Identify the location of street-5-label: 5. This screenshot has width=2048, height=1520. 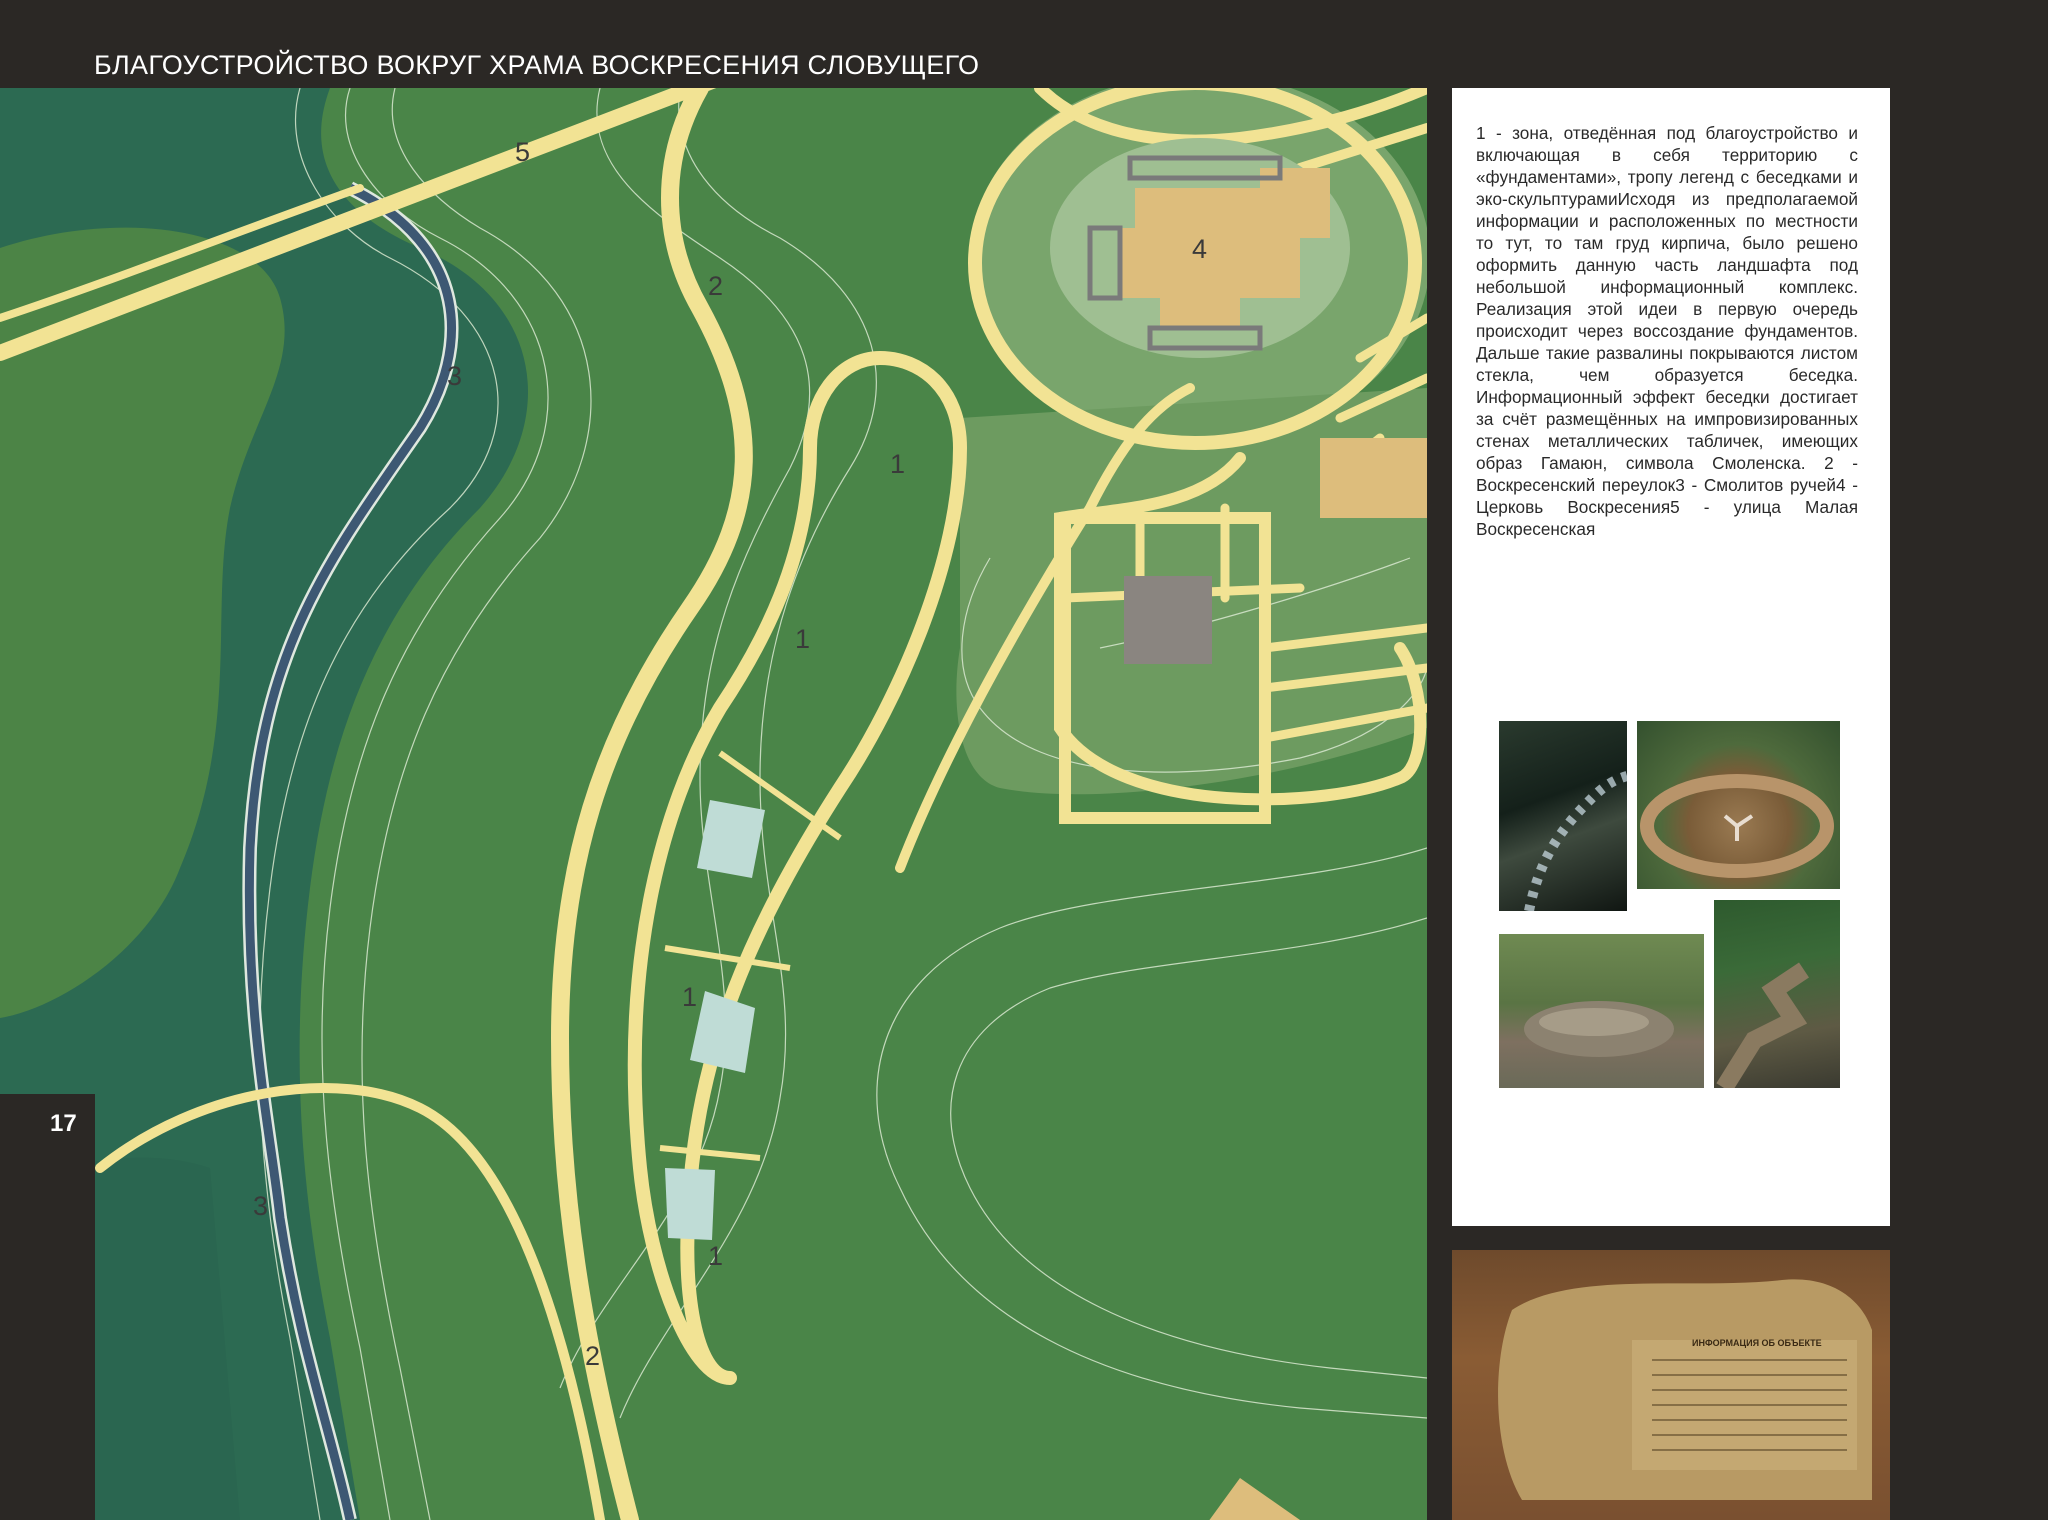
(522, 152).